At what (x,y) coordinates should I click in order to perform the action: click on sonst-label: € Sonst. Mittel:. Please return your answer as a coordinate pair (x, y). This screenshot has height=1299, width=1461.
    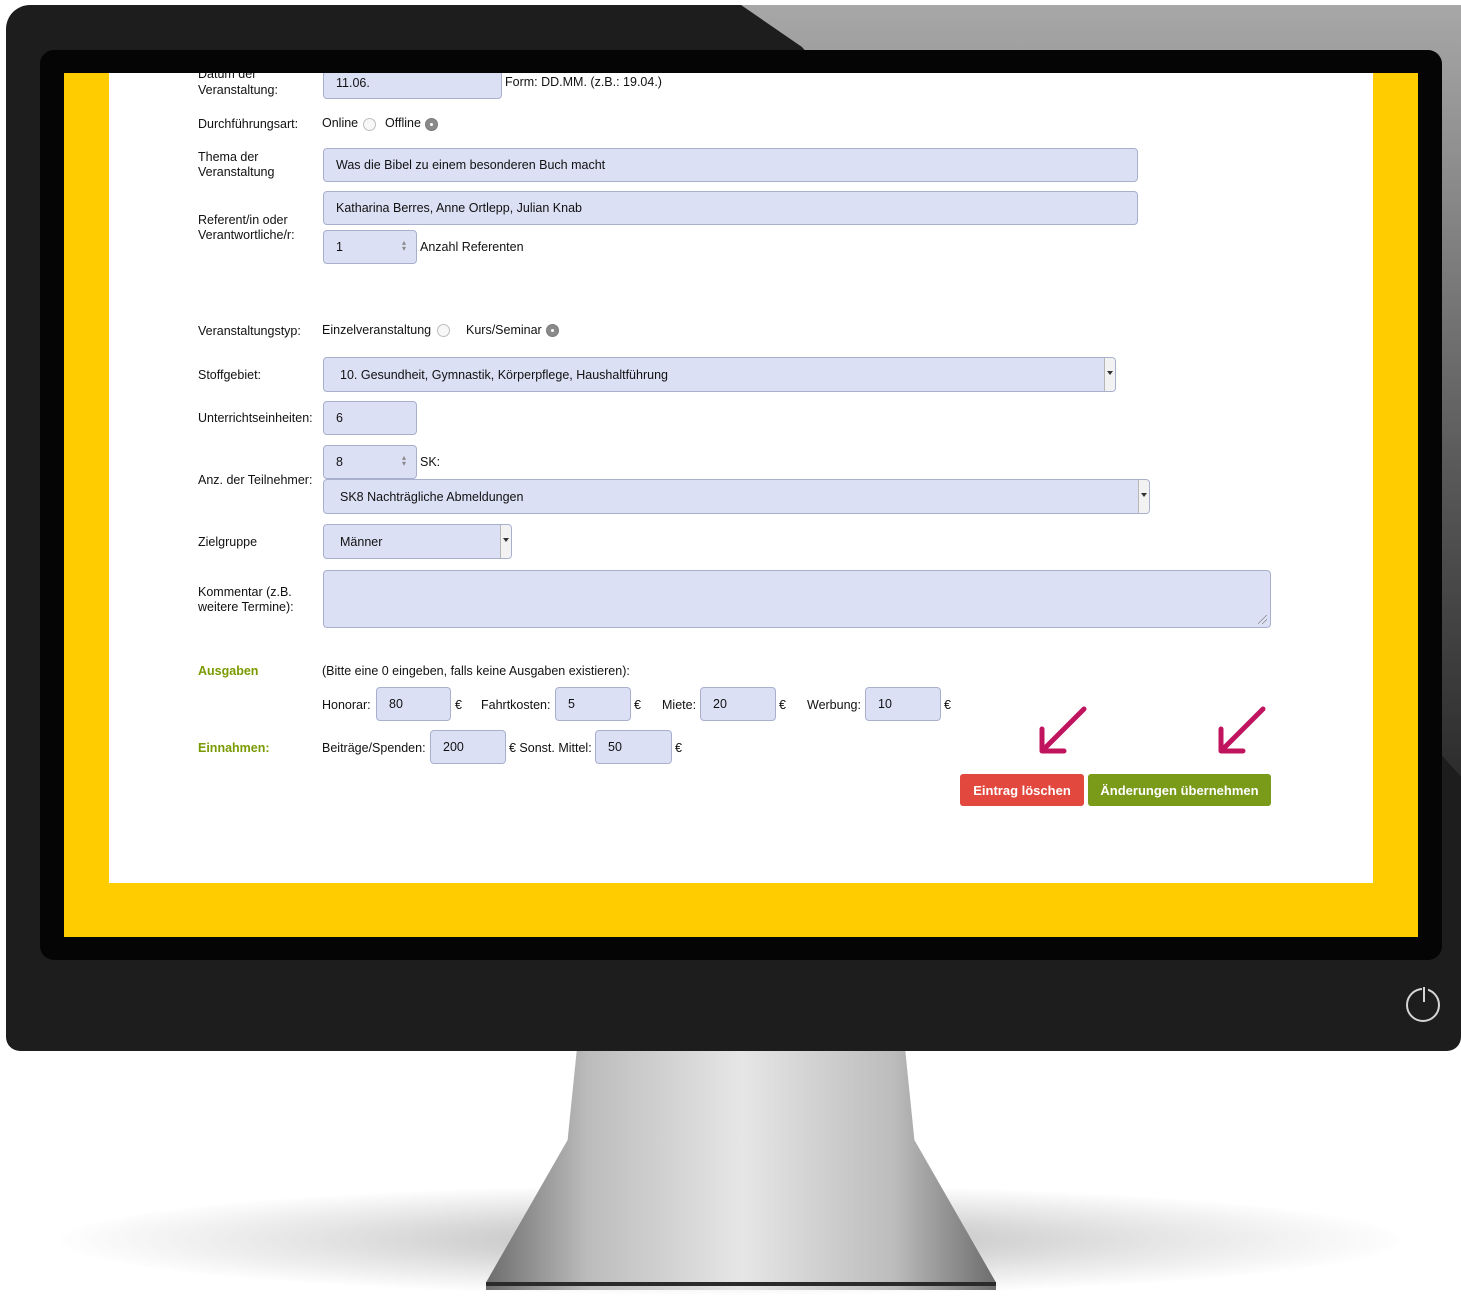
    Looking at the image, I should click on (550, 748).